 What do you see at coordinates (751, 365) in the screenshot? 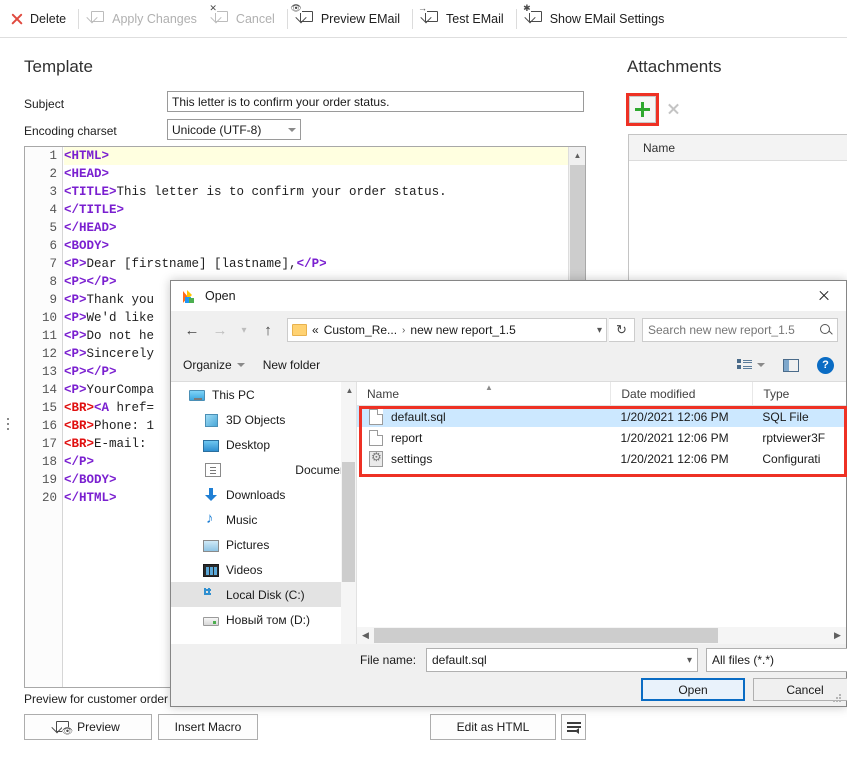
I see `change-view-button` at bounding box center [751, 365].